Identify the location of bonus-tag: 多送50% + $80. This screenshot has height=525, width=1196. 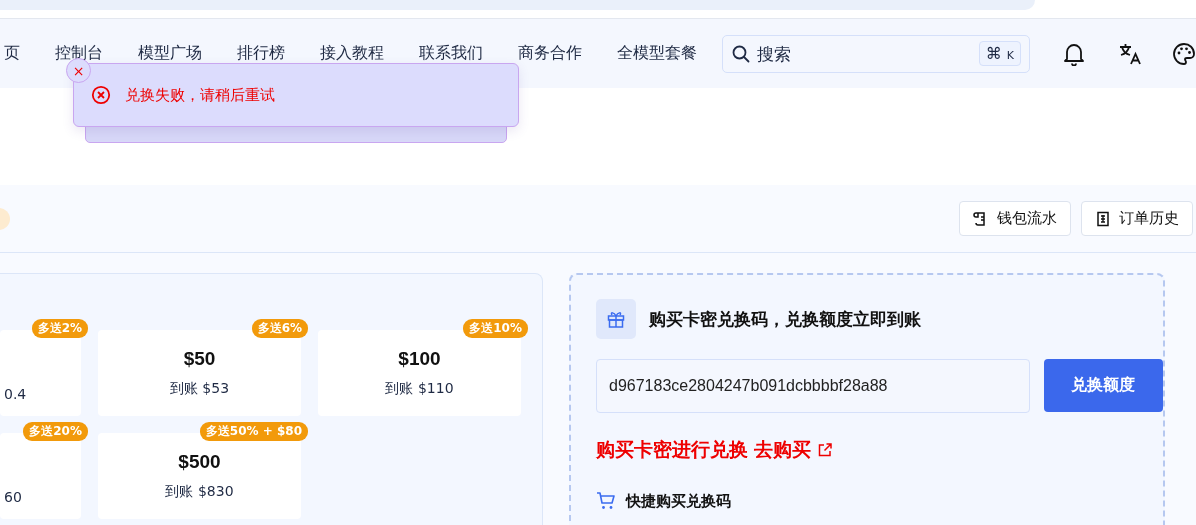
(253, 431).